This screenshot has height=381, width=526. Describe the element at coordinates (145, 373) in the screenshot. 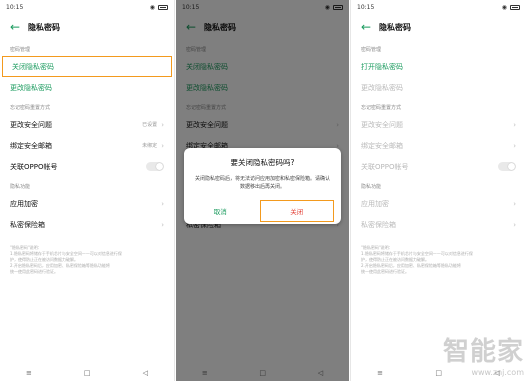

I see `back-icon: ◁` at that location.